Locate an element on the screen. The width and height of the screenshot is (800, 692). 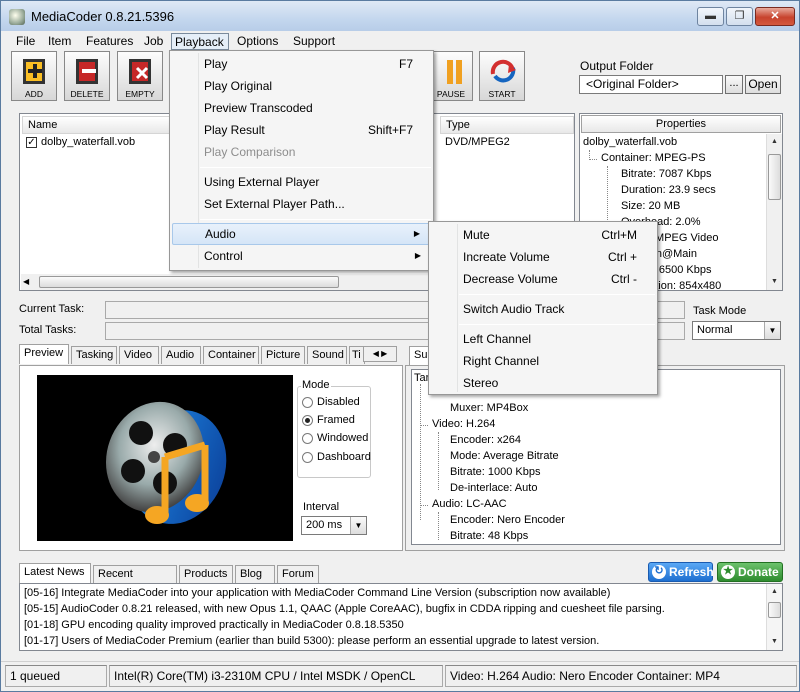
menu-control: Control ▶ is located at coordinates (301, 256).